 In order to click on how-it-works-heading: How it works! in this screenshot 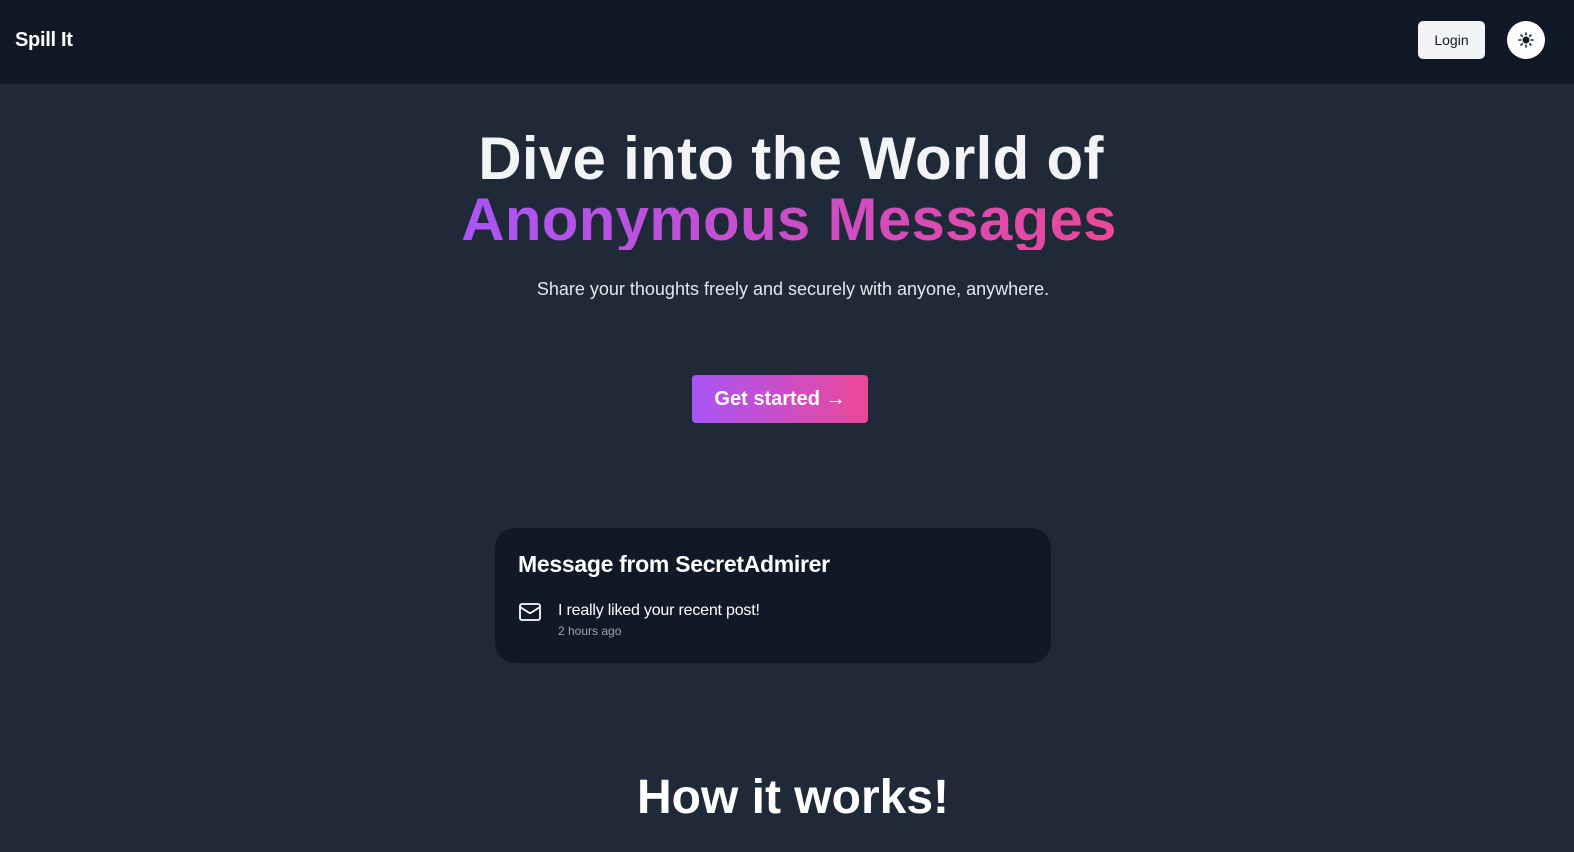, I will do `click(793, 797)`.